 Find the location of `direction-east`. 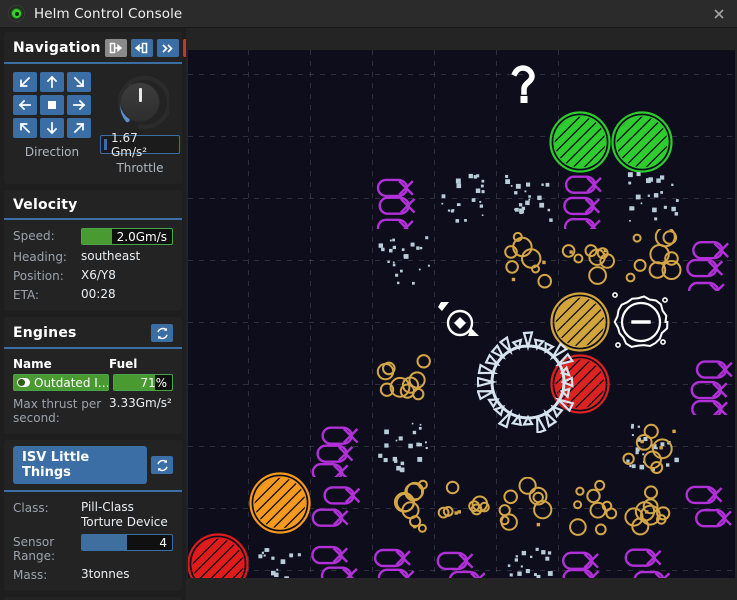

direction-east is located at coordinates (79, 105).